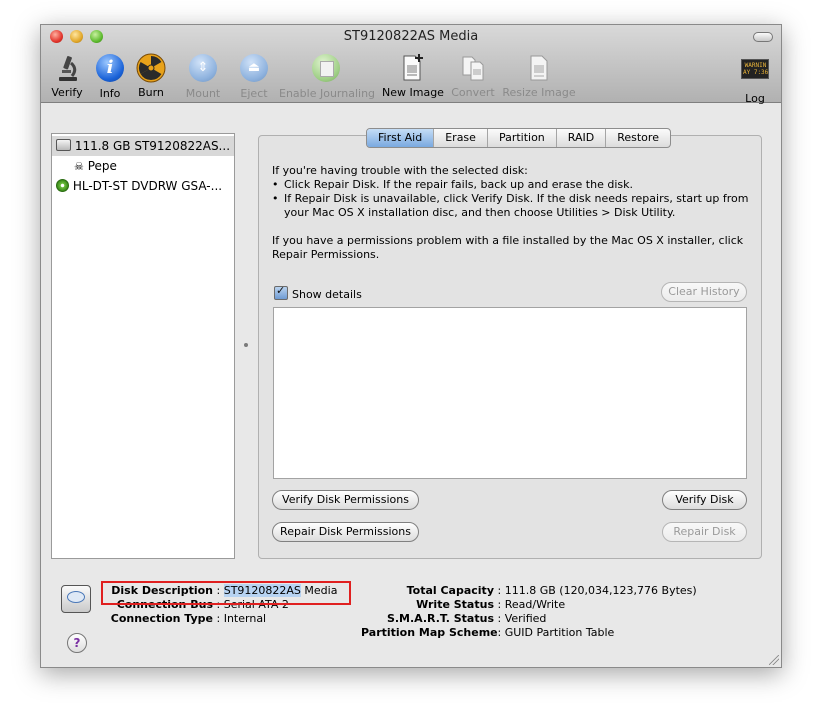  I want to click on log-button: WARNIN AY 7:36 Log, so click(755, 79).